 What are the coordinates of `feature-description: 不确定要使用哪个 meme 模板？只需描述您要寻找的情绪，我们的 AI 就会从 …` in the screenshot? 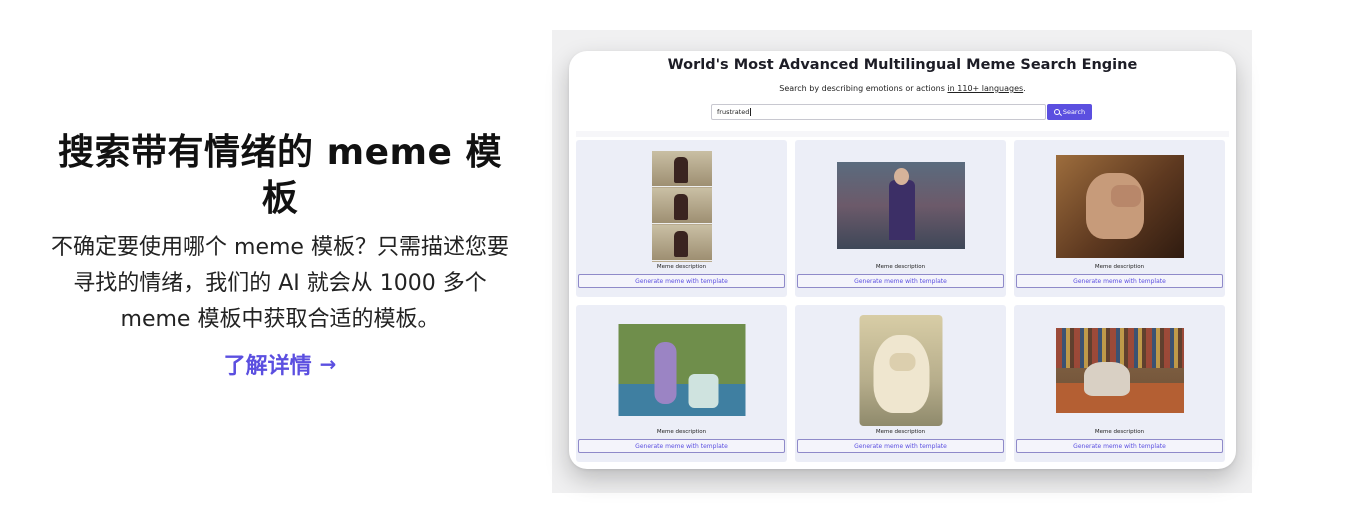 It's located at (280, 283).